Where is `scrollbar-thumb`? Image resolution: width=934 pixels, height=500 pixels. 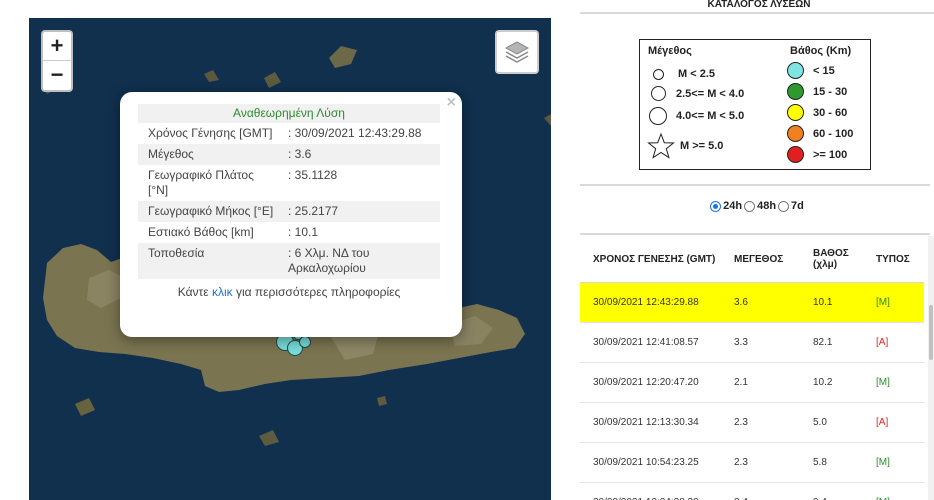 scrollbar-thumb is located at coordinates (931, 332).